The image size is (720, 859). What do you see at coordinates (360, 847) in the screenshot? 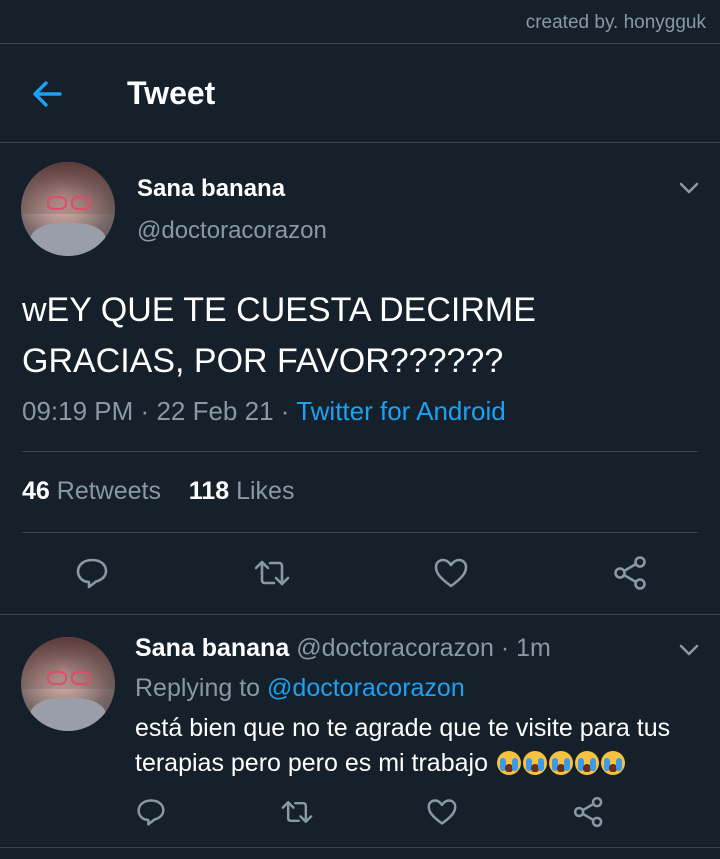
I see `bottom-divider` at bounding box center [360, 847].